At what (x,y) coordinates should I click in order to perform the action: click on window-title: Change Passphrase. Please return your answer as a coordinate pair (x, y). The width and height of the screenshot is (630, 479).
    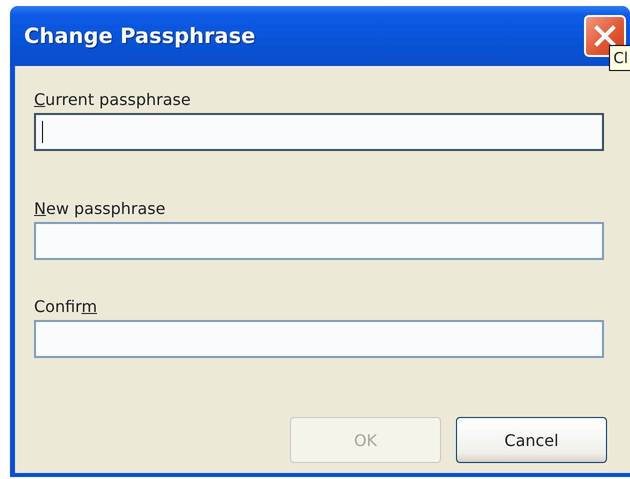
    Looking at the image, I should click on (140, 36).